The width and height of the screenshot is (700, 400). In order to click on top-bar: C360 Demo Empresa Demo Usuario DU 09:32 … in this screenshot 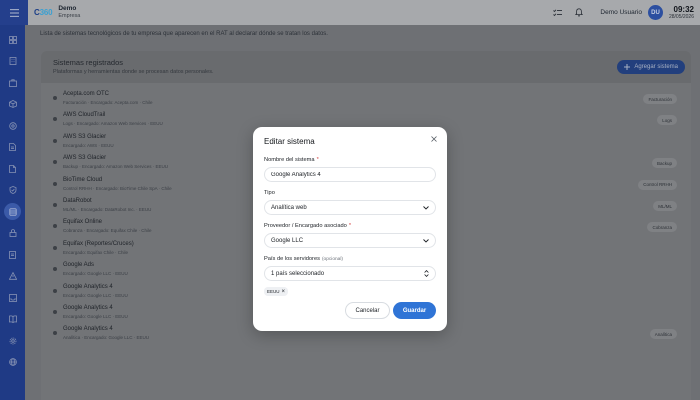, I will do `click(350, 12)`.